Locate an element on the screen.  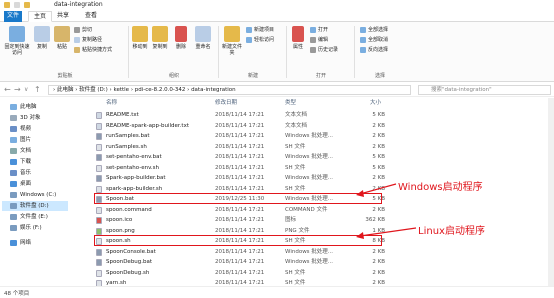
status-bar: 48 个项目 is located at coordinates (277, 292).